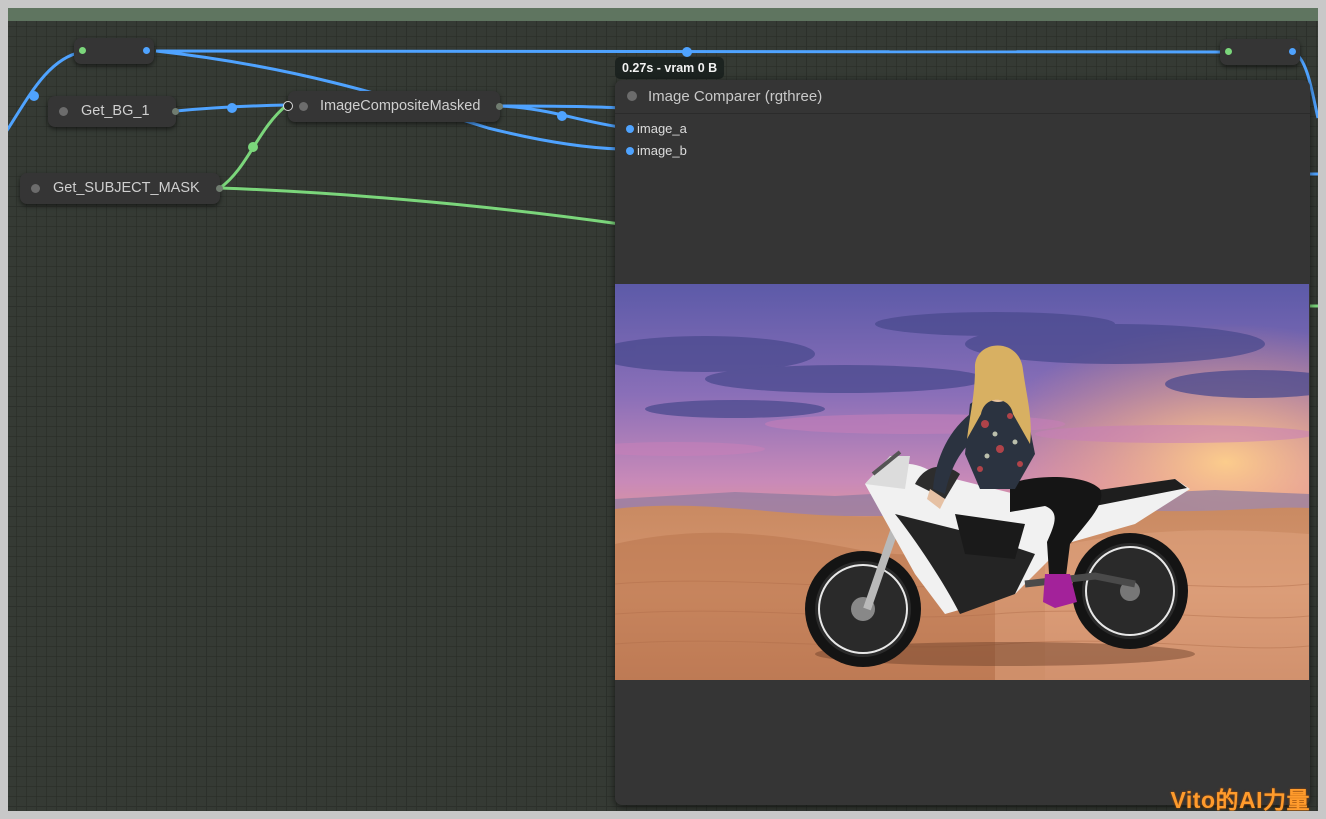 This screenshot has width=1326, height=819. What do you see at coordinates (400, 106) in the screenshot?
I see `node-title: ImageCompositeMasked` at bounding box center [400, 106].